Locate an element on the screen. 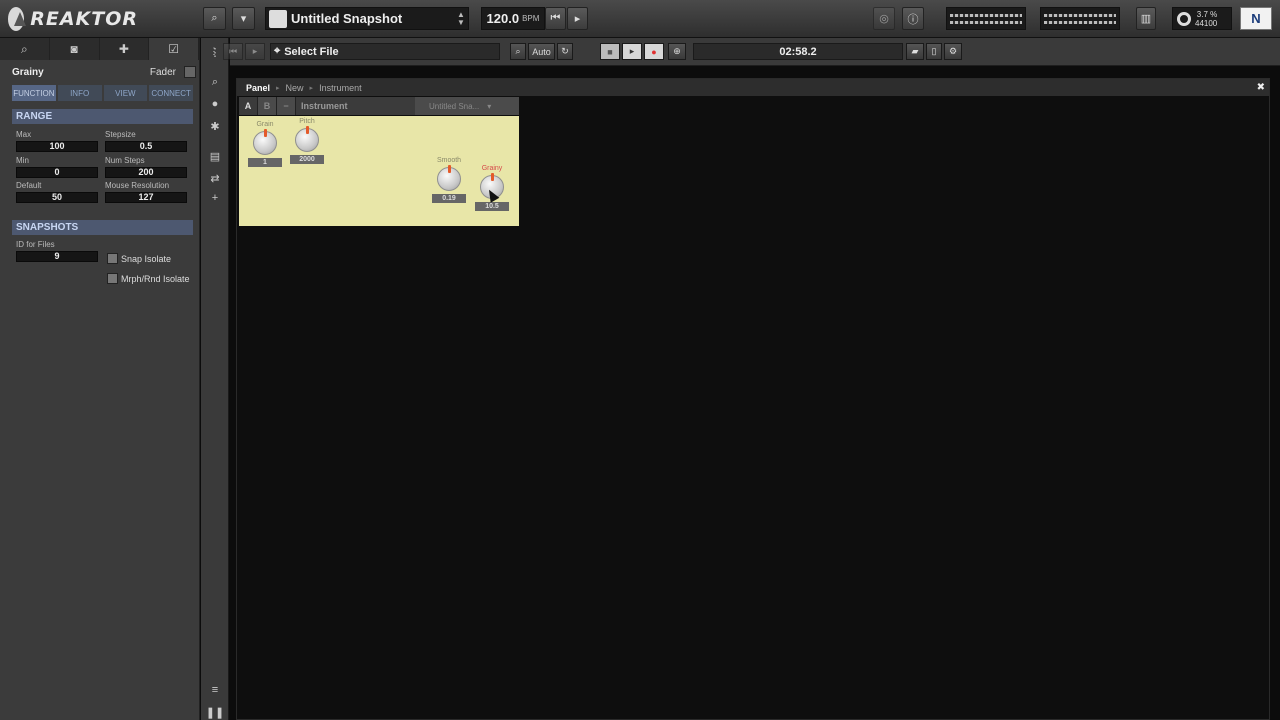 Image resolution: width=1280 pixels, height=720 pixels. knob-control: Pitch 2000 is located at coordinates (307, 141).